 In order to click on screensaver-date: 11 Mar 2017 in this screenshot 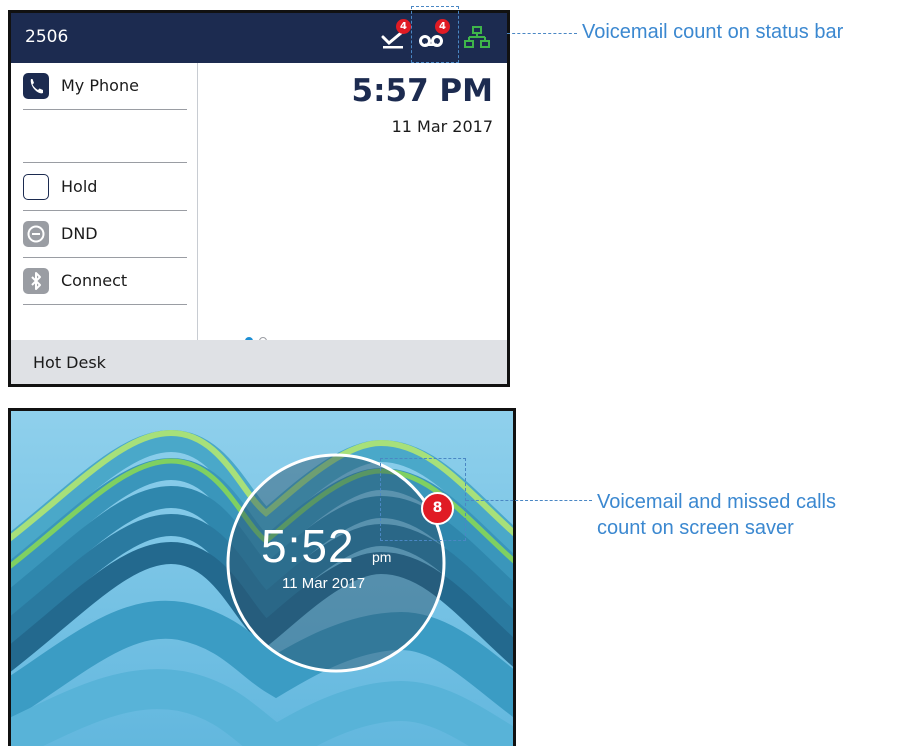, I will do `click(324, 583)`.